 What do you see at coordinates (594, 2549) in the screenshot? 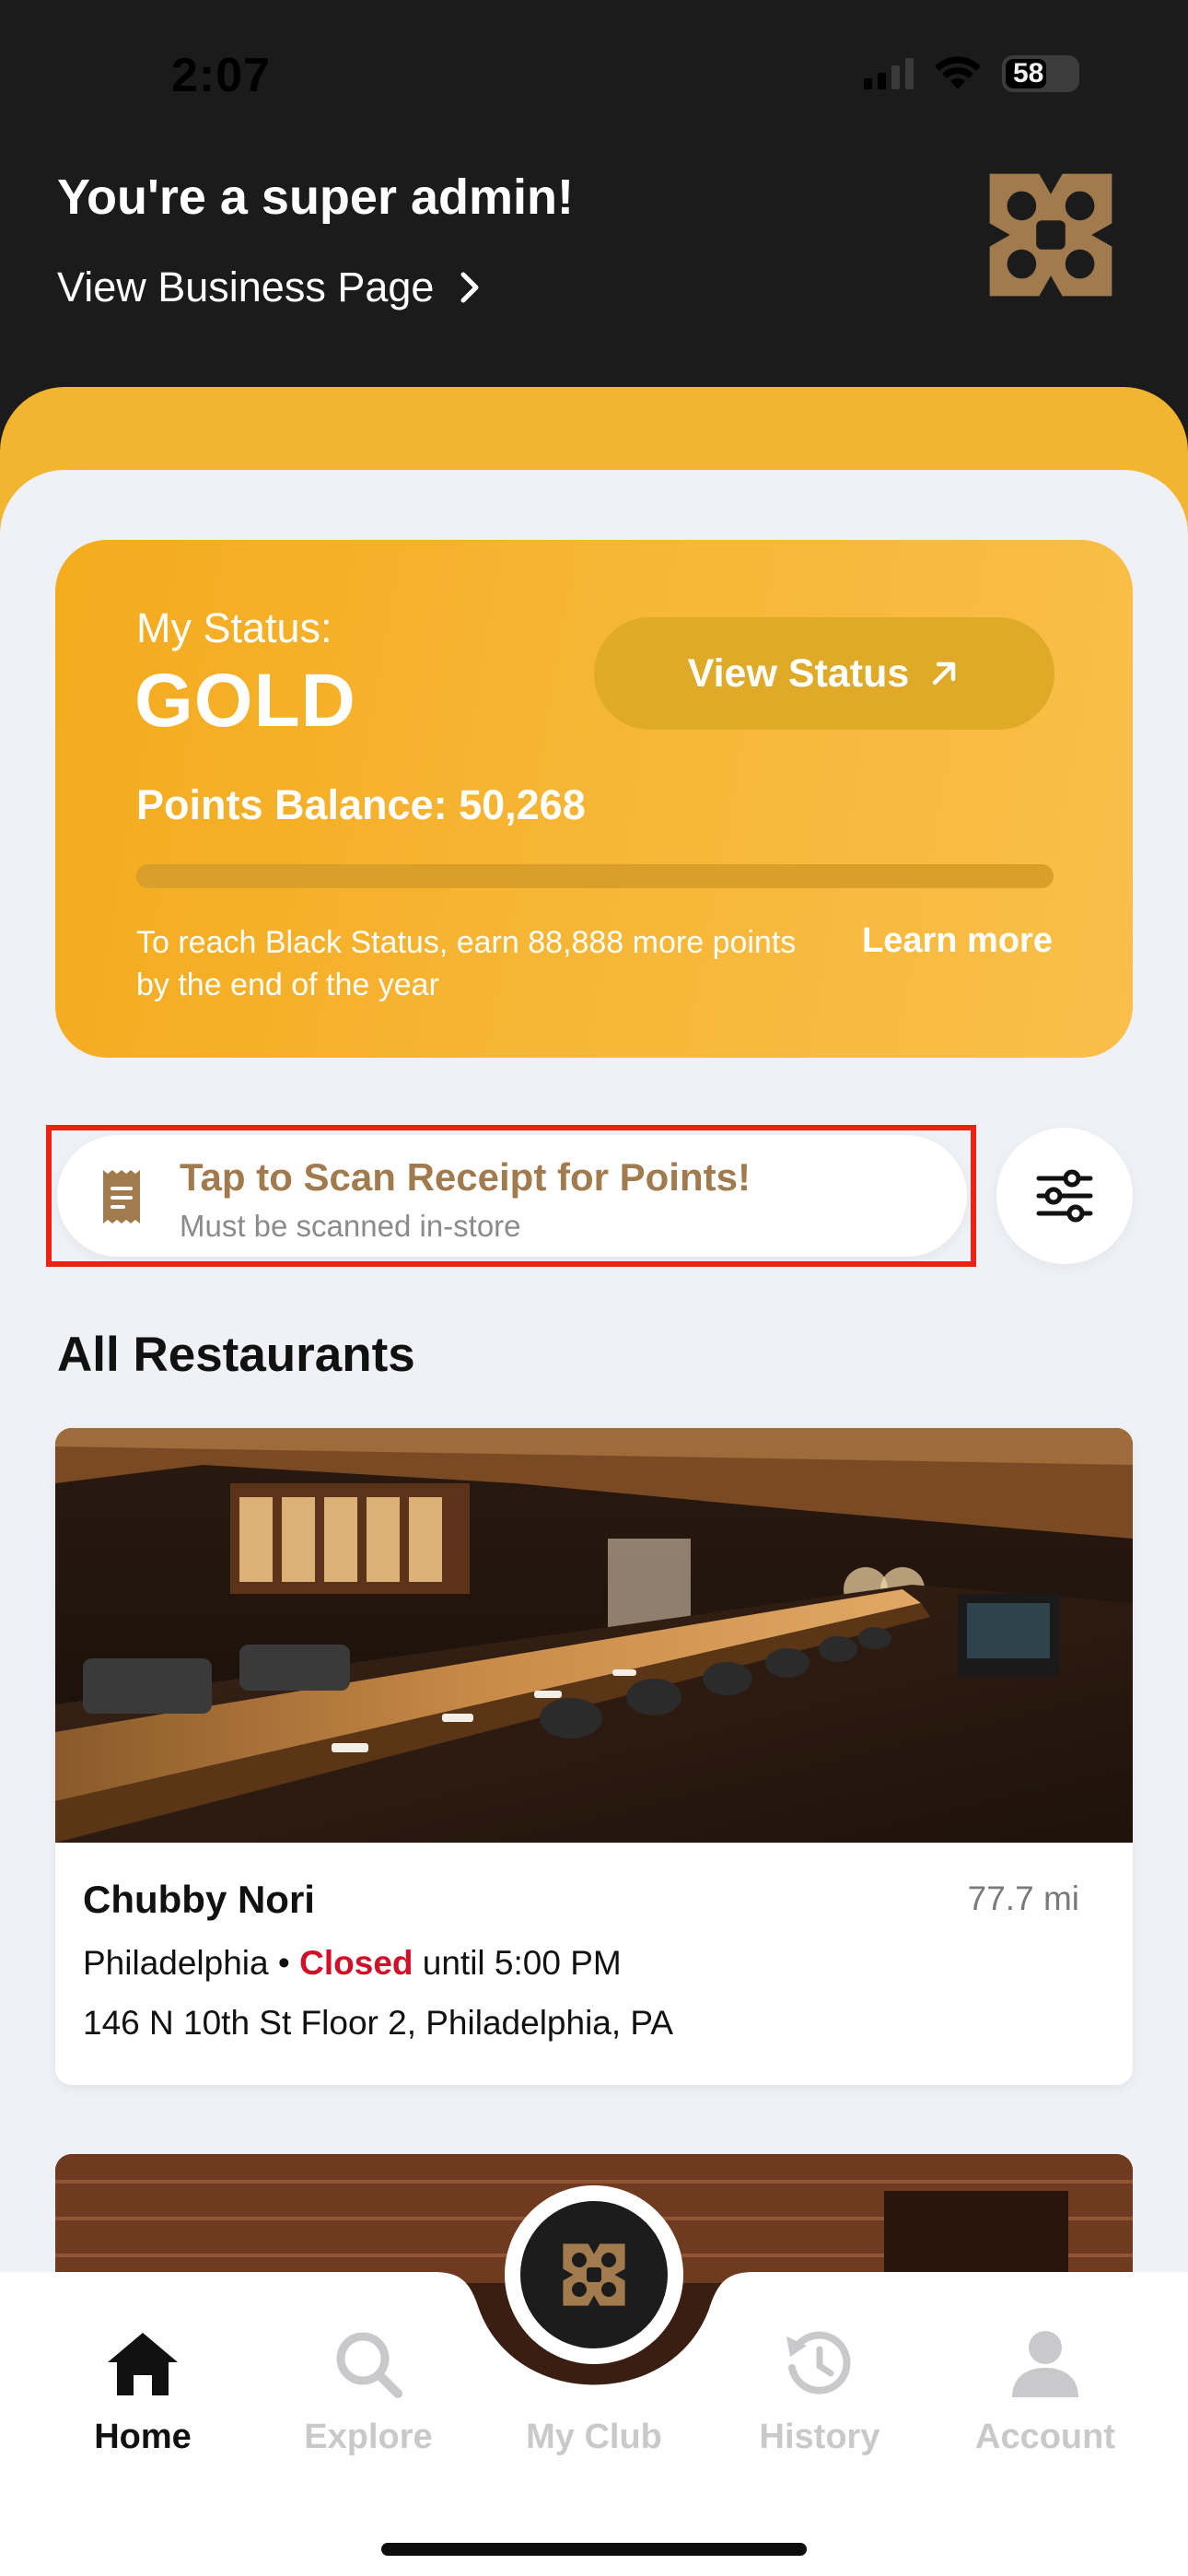
I see `home-indicator` at bounding box center [594, 2549].